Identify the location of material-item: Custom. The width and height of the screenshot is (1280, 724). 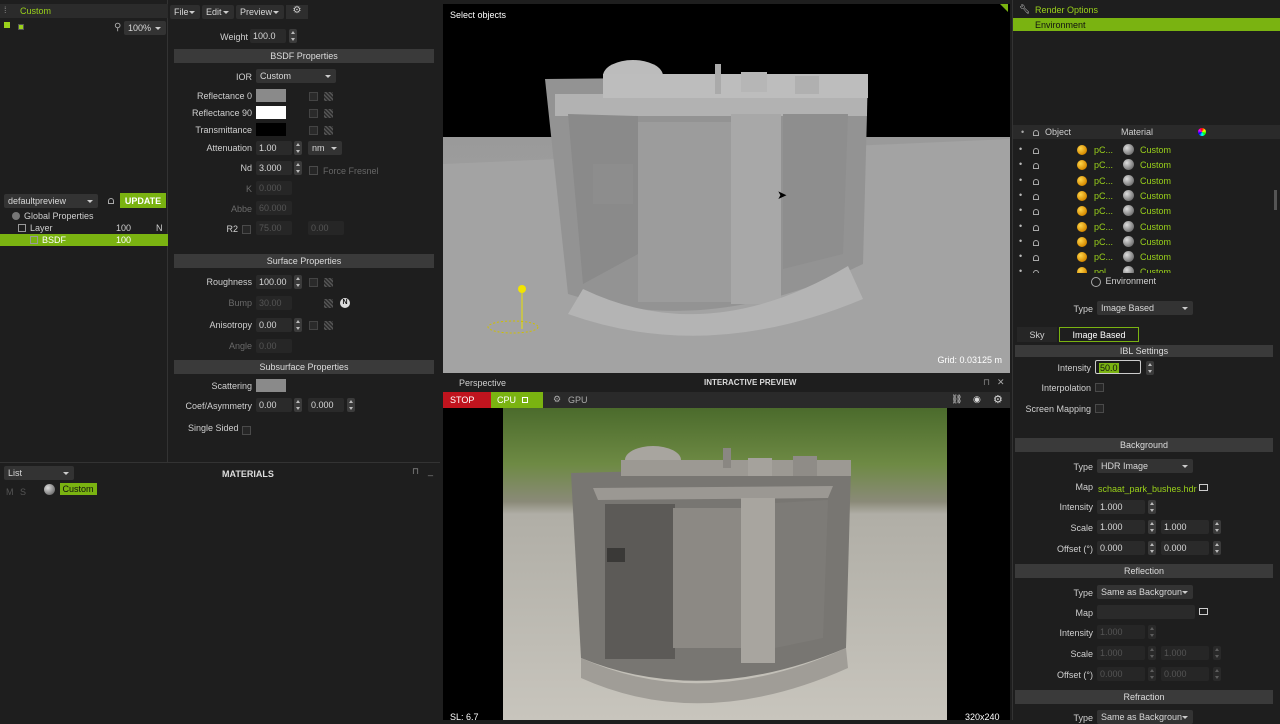
(70, 490).